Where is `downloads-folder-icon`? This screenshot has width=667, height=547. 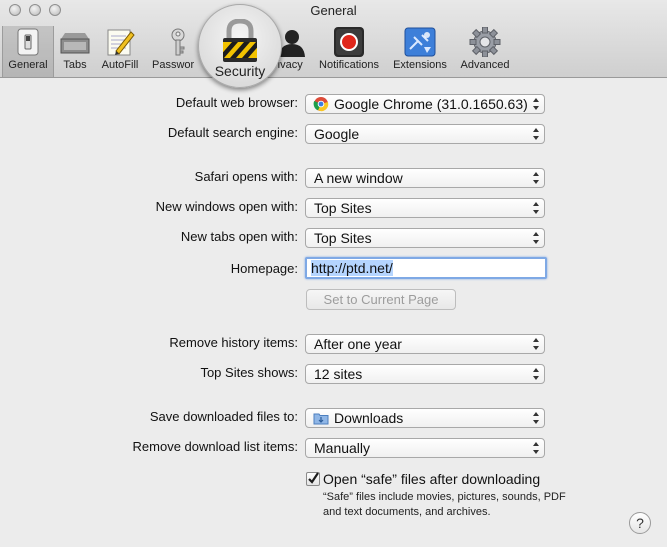
downloads-folder-icon is located at coordinates (321, 419).